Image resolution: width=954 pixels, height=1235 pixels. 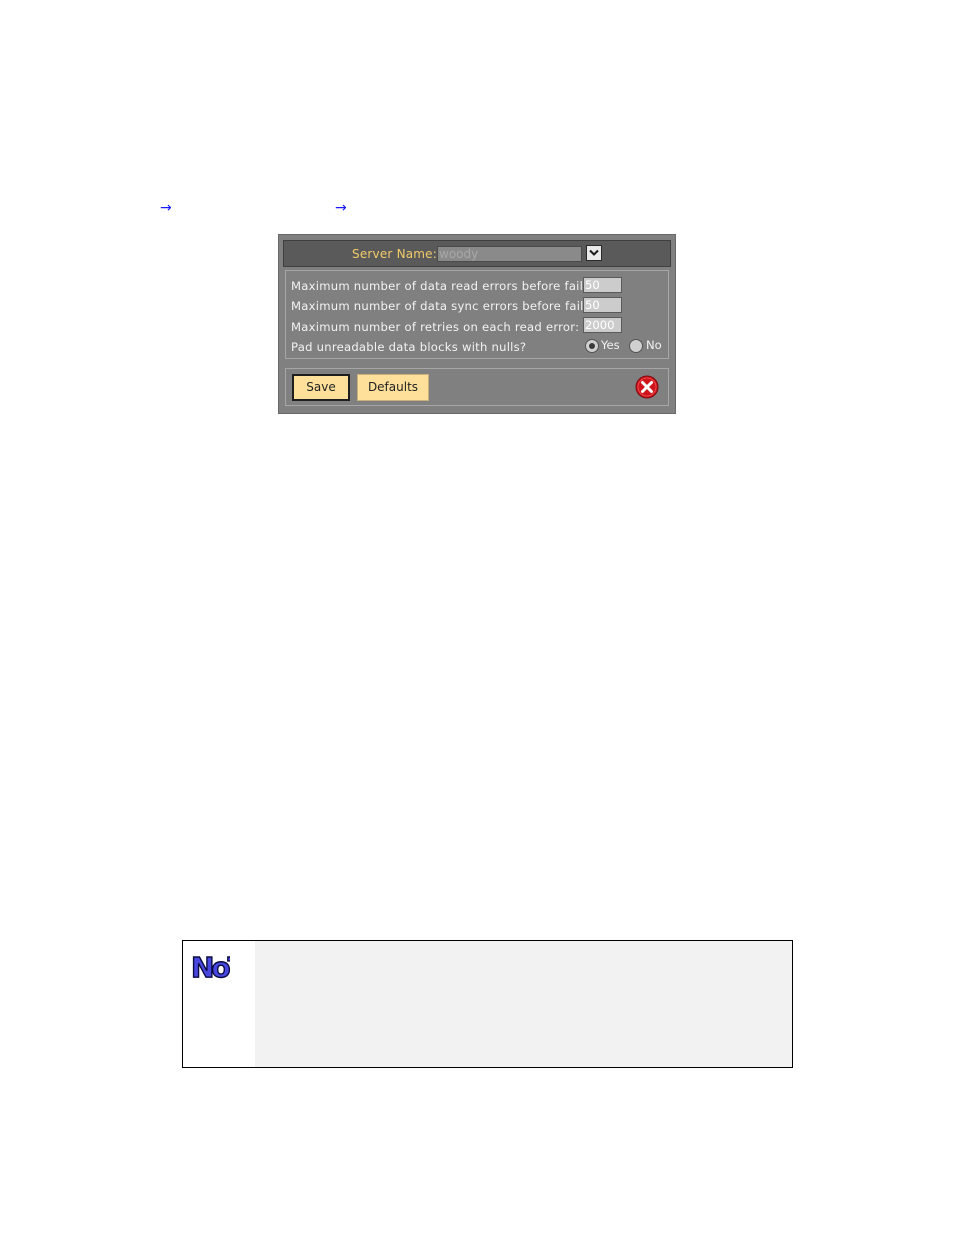 I want to click on close-icon, so click(x=647, y=387).